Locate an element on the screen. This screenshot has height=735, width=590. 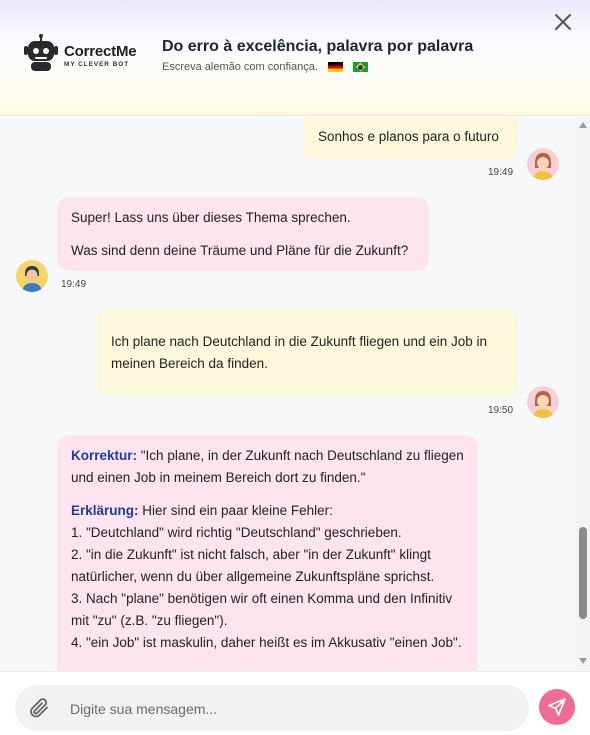
bot-avatar-icon is located at coordinates (32, 276).